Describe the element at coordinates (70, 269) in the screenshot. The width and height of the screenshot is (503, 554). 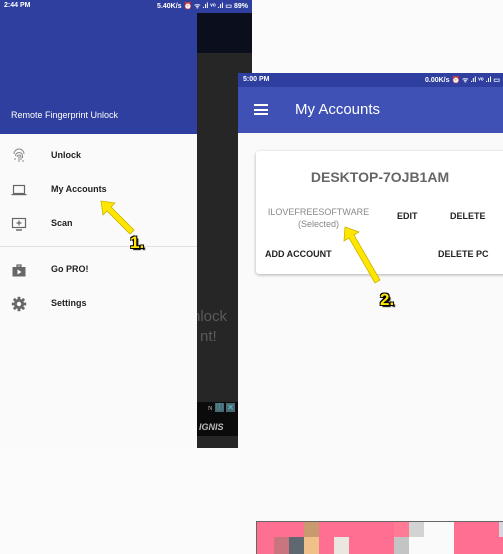
I see `nav-item-label: Go PRO!` at that location.